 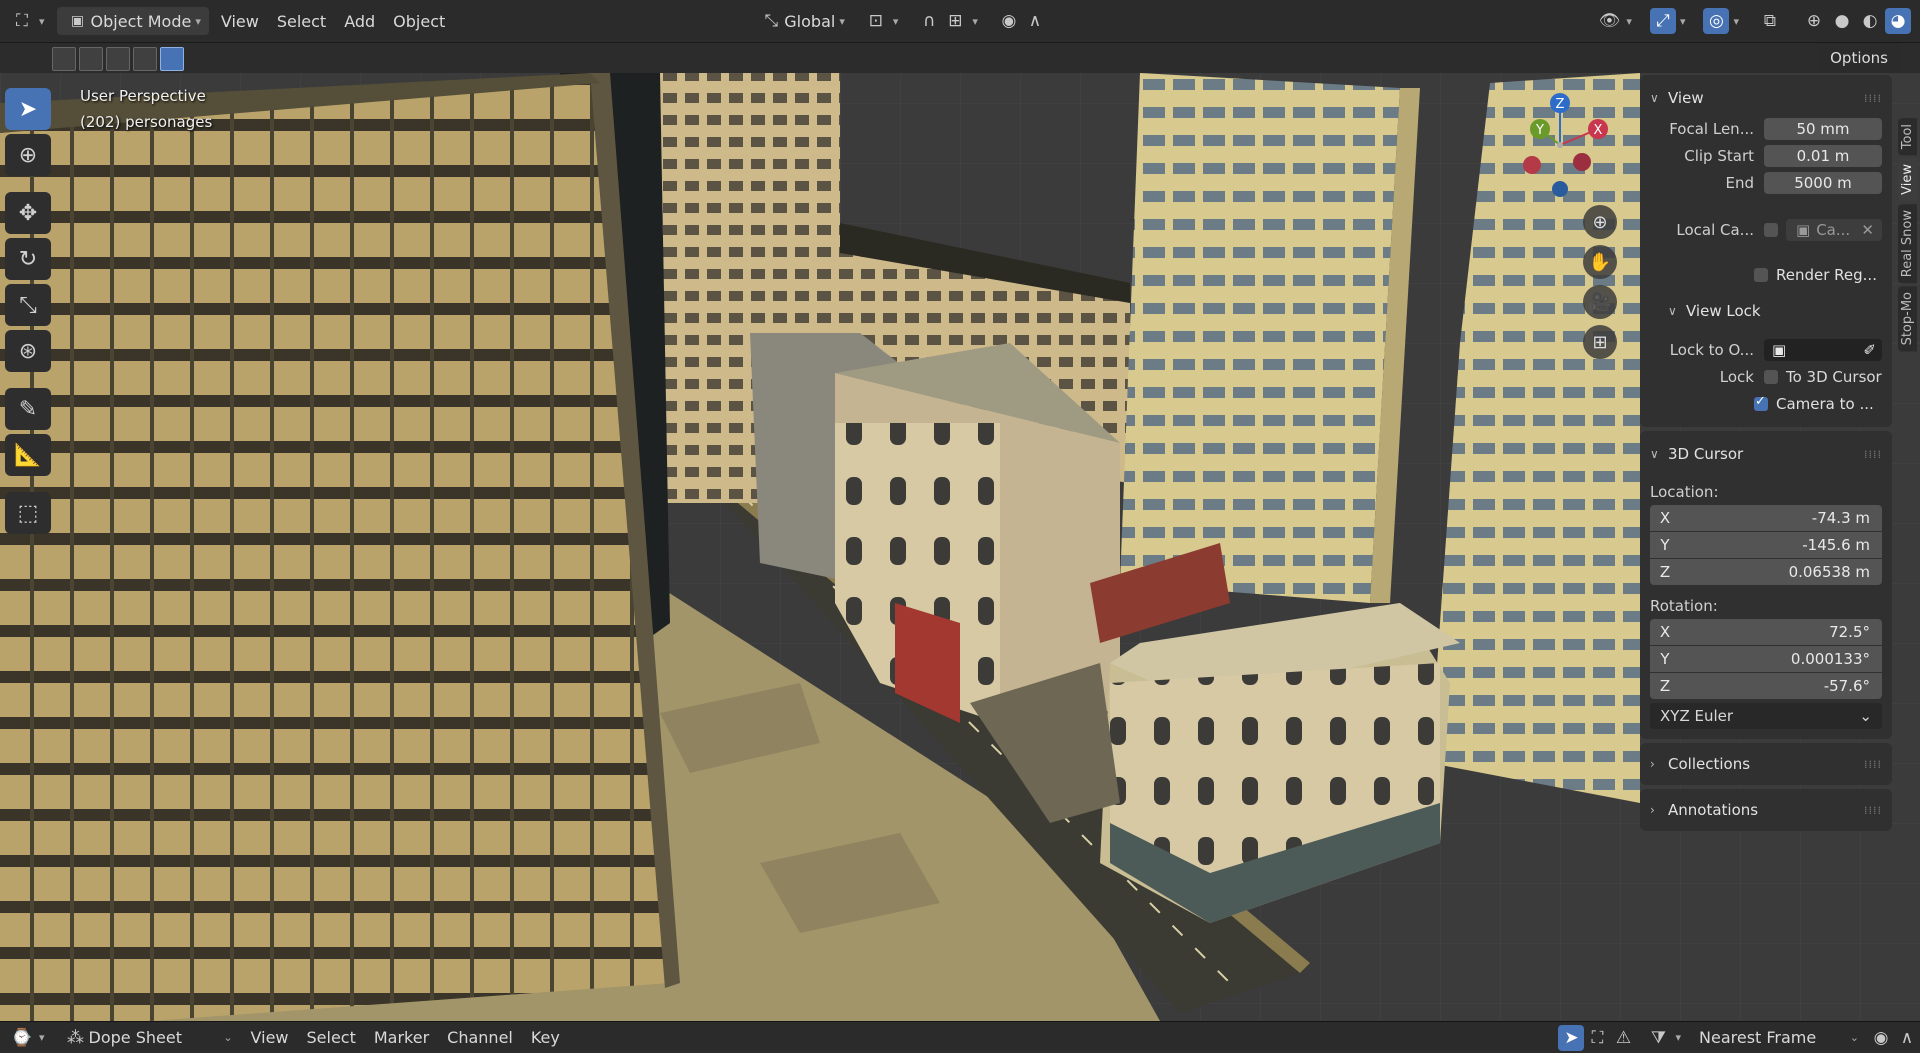 I want to click on menu-view: View, so click(x=240, y=21).